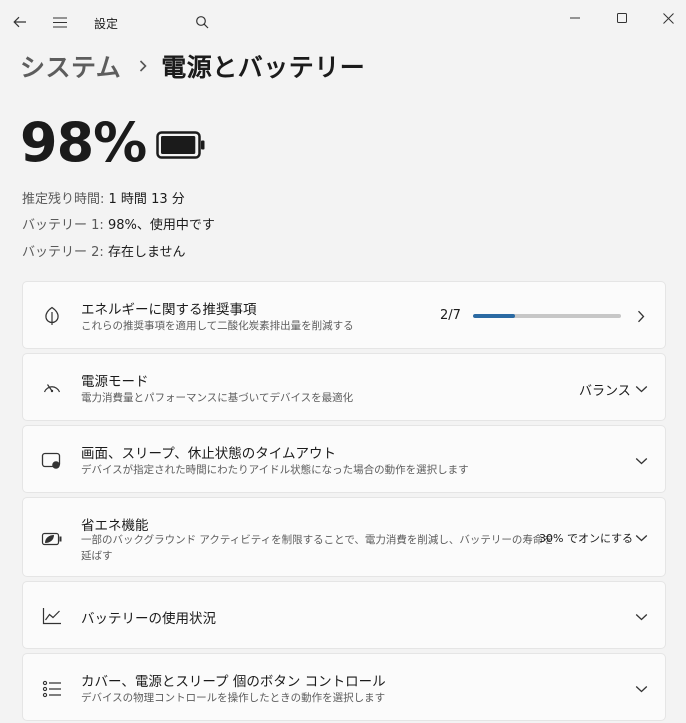  Describe the element at coordinates (52, 689) in the screenshot. I see `button-controls-icon` at that location.